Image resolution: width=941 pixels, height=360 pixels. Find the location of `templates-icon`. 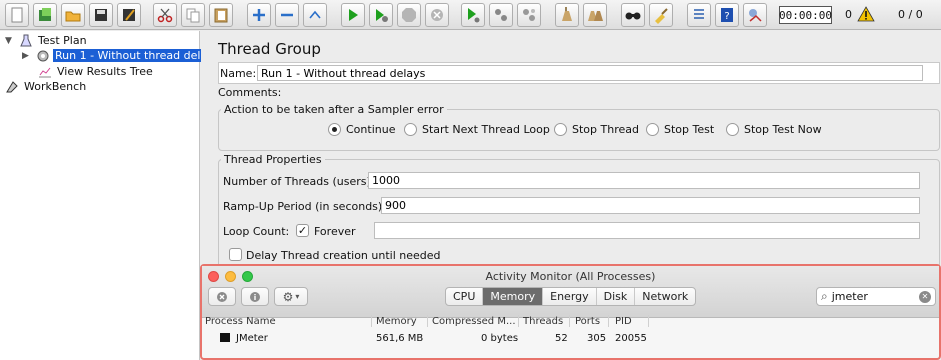

templates-icon is located at coordinates (45, 15).